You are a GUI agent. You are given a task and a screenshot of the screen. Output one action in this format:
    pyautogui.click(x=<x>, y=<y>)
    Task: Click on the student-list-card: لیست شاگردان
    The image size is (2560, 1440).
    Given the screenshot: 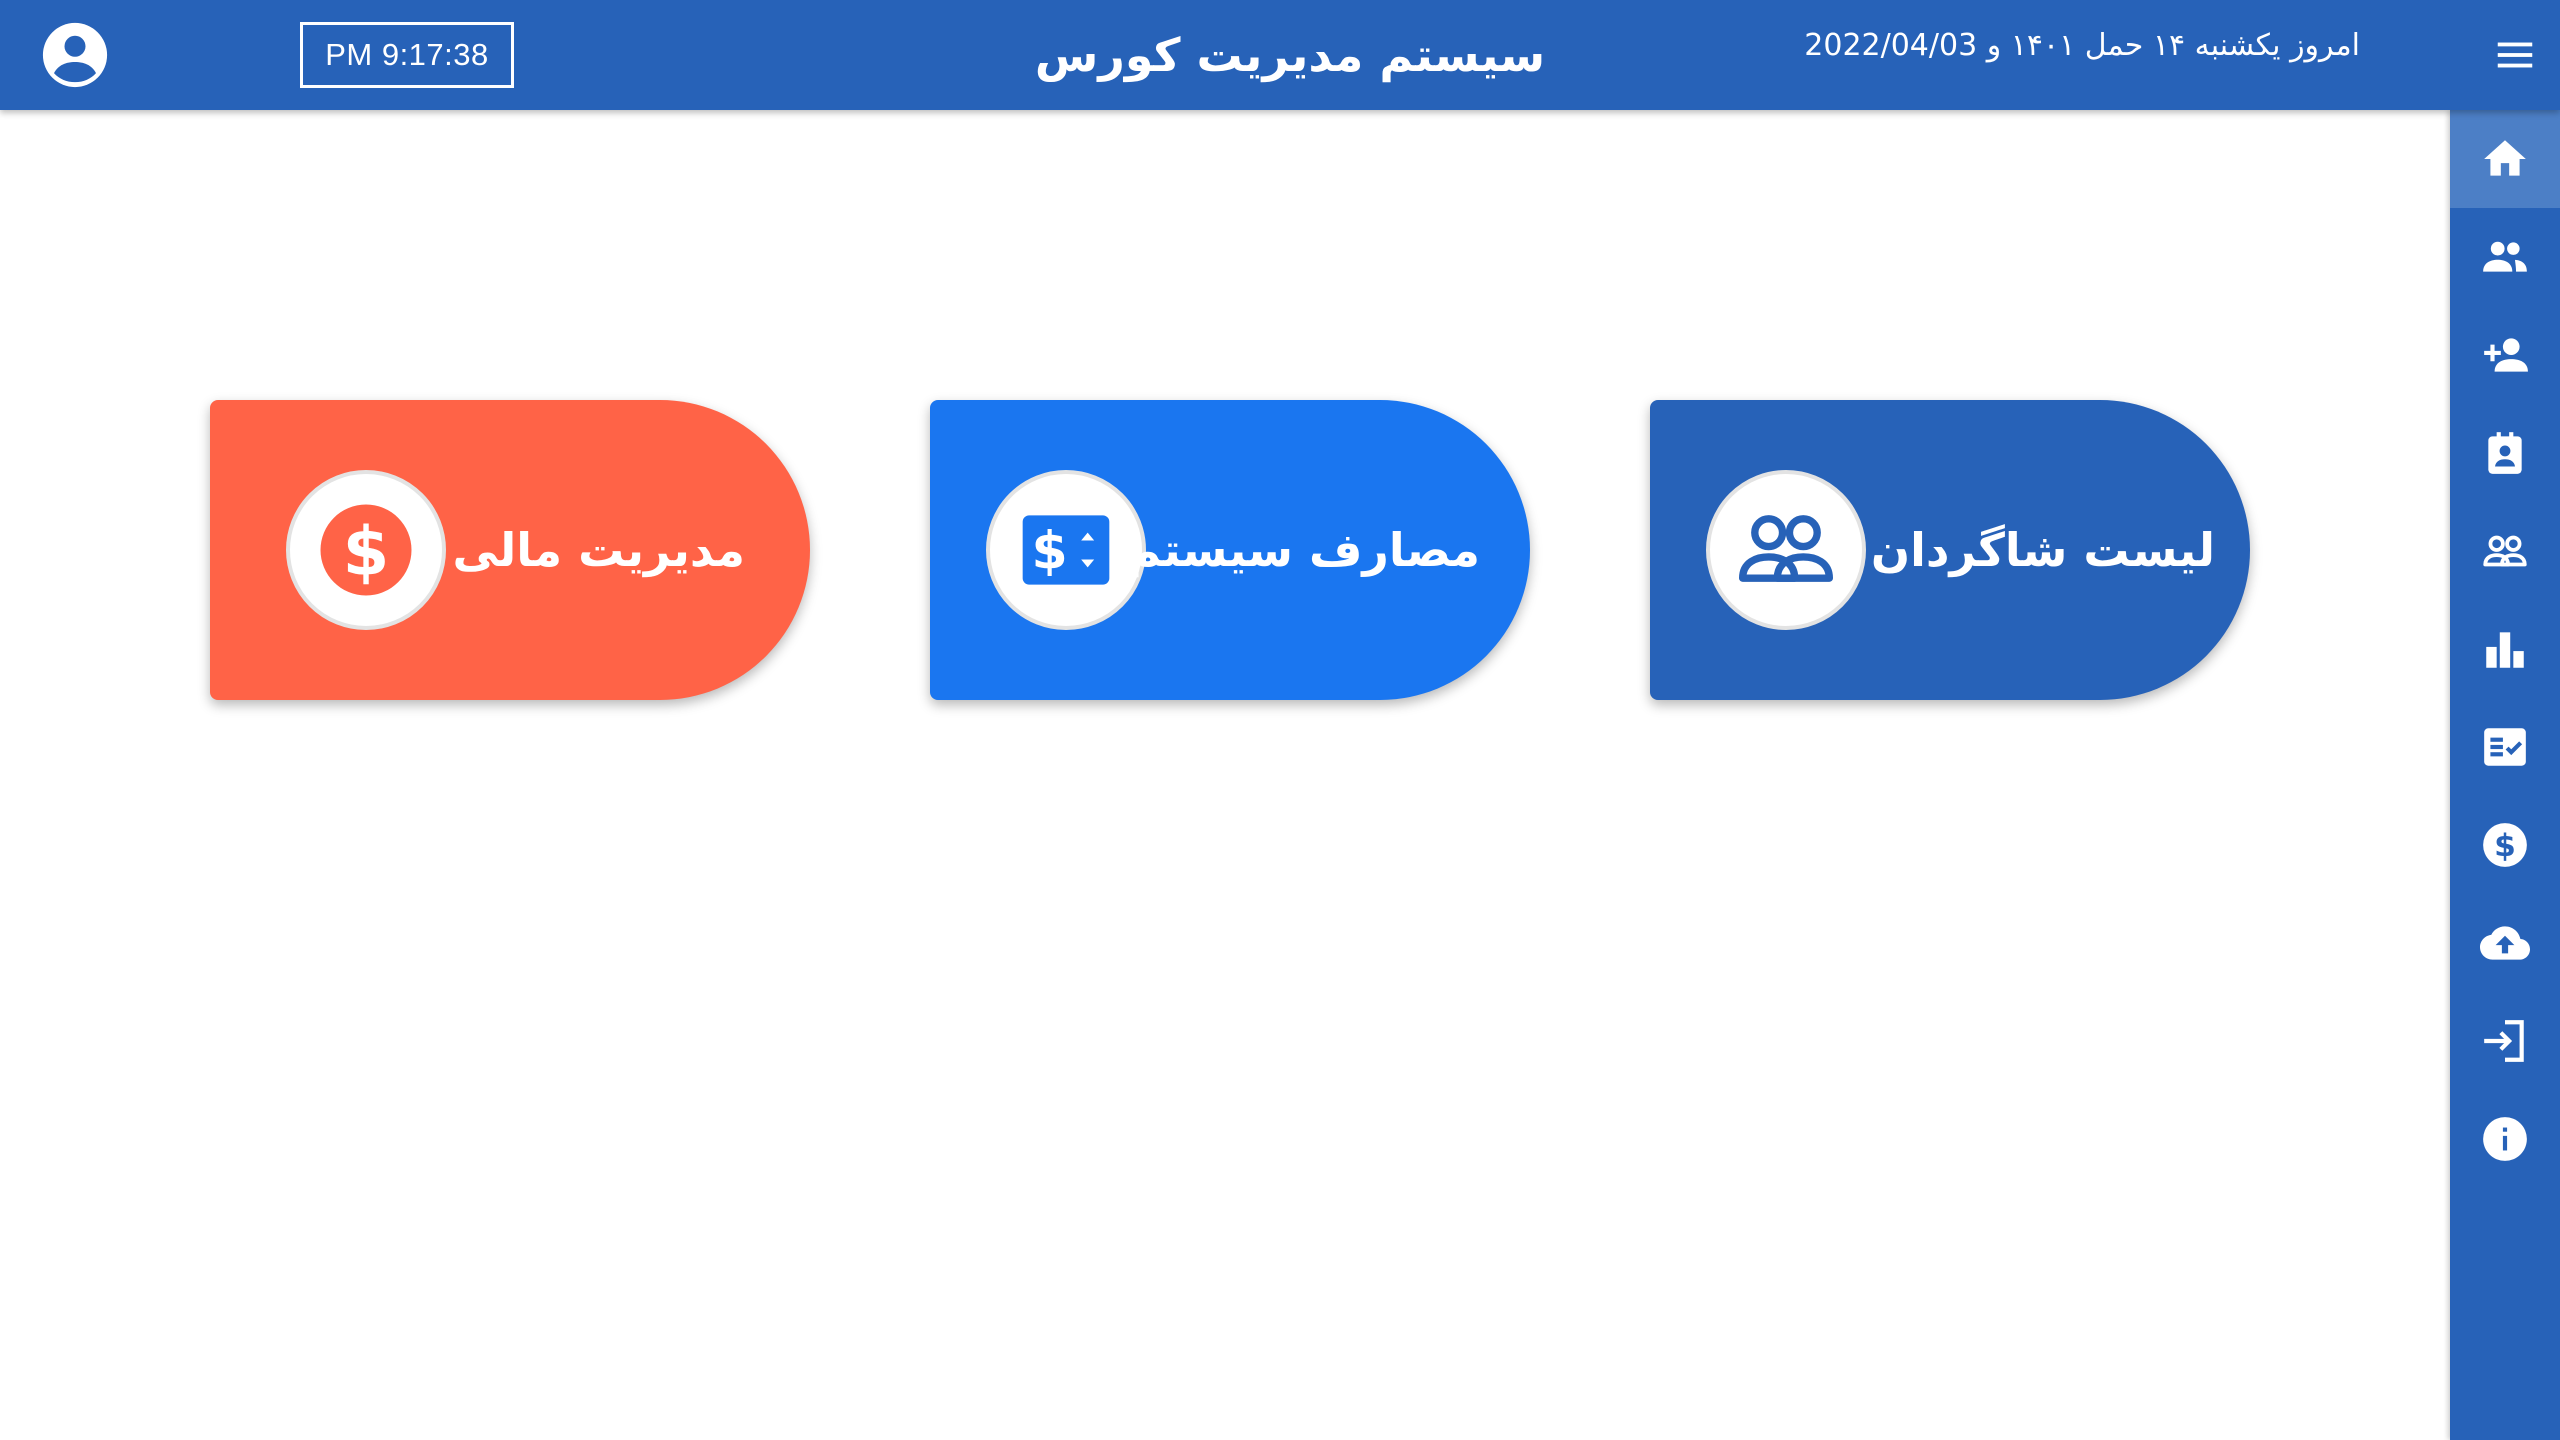 What is the action you would take?
    pyautogui.click(x=1950, y=550)
    